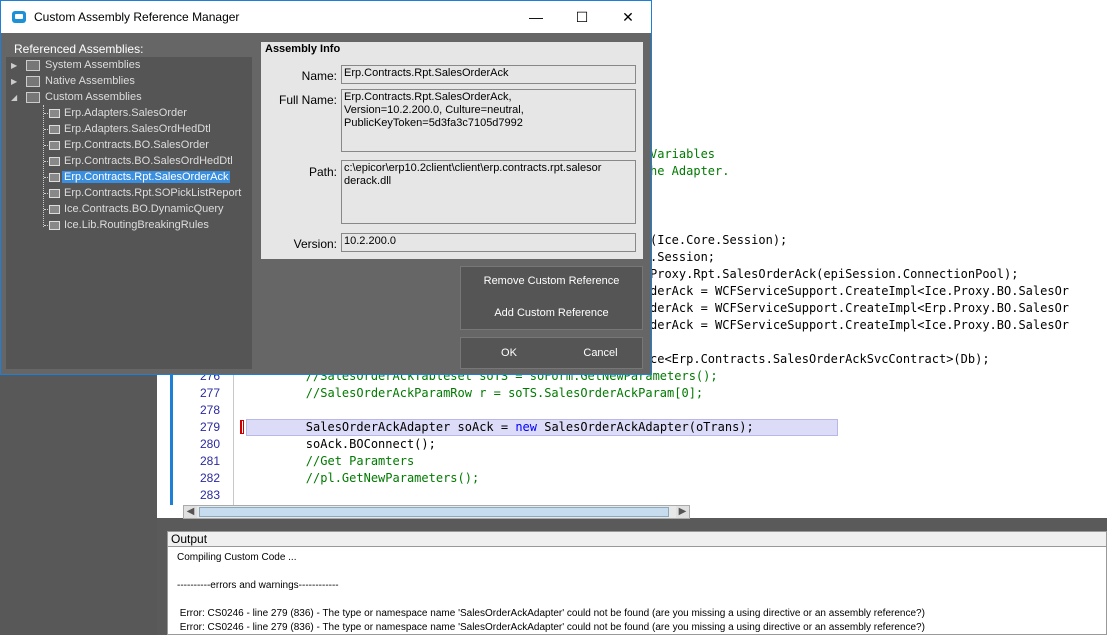 The height and width of the screenshot is (635, 1107). I want to click on horizontal-scrollbar: ◀ ▶, so click(436, 512).